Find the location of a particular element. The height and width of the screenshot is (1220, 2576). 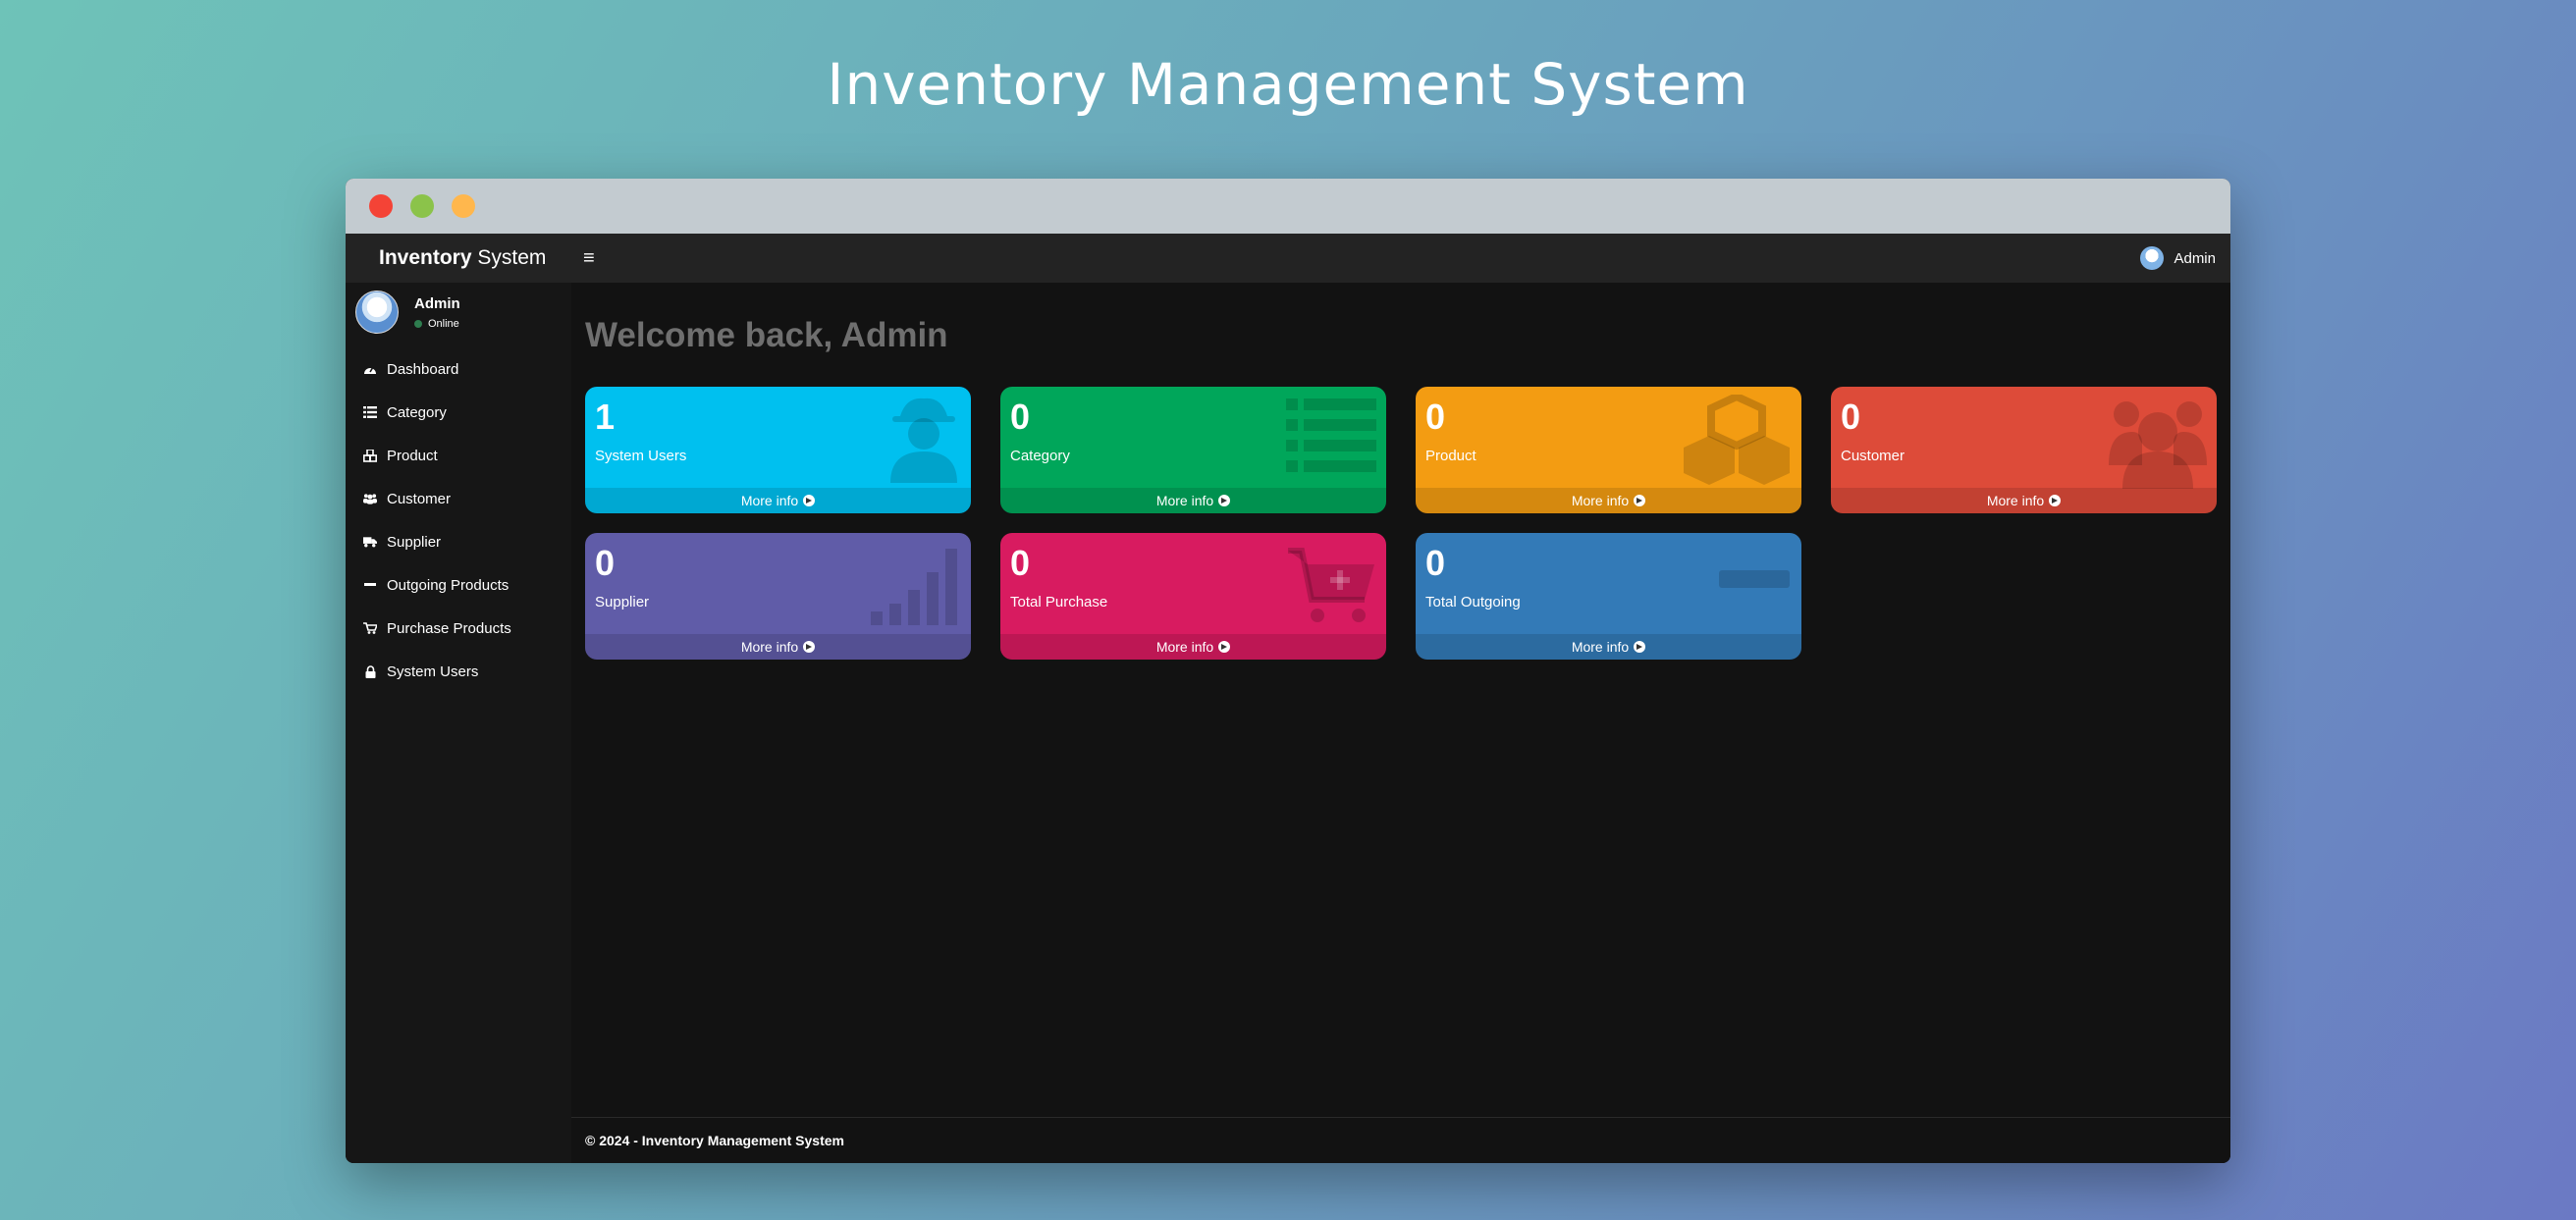

sidebar-user-panel: Admin Online is located at coordinates (458, 312).